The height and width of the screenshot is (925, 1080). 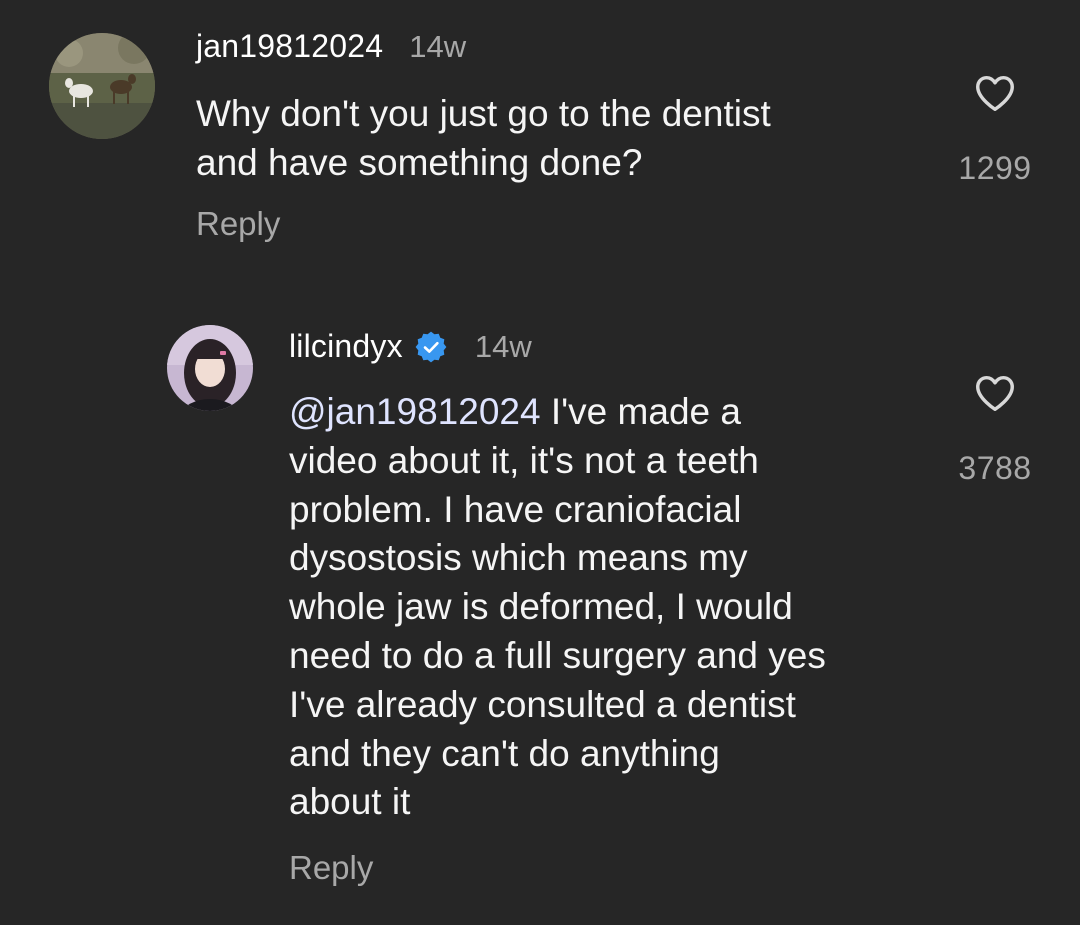 What do you see at coordinates (415, 411) in the screenshot?
I see `mention-link: @jan19812024` at bounding box center [415, 411].